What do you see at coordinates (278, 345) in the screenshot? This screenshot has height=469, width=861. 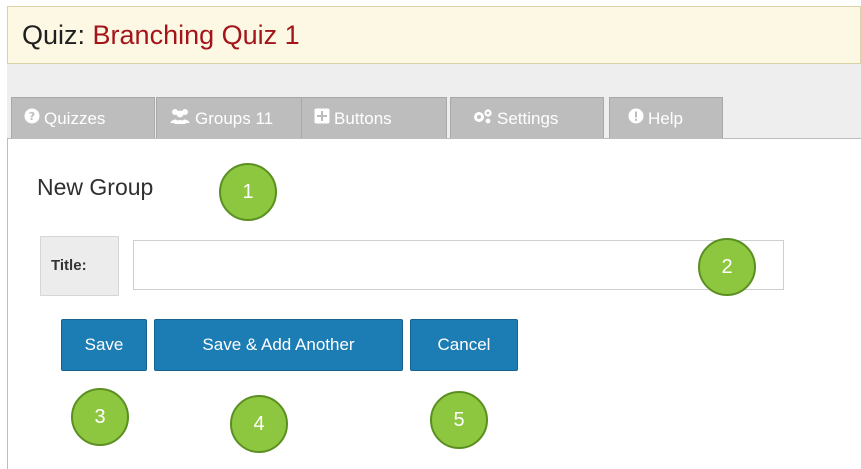 I see `save-add-another-button: Save & Add Another` at bounding box center [278, 345].